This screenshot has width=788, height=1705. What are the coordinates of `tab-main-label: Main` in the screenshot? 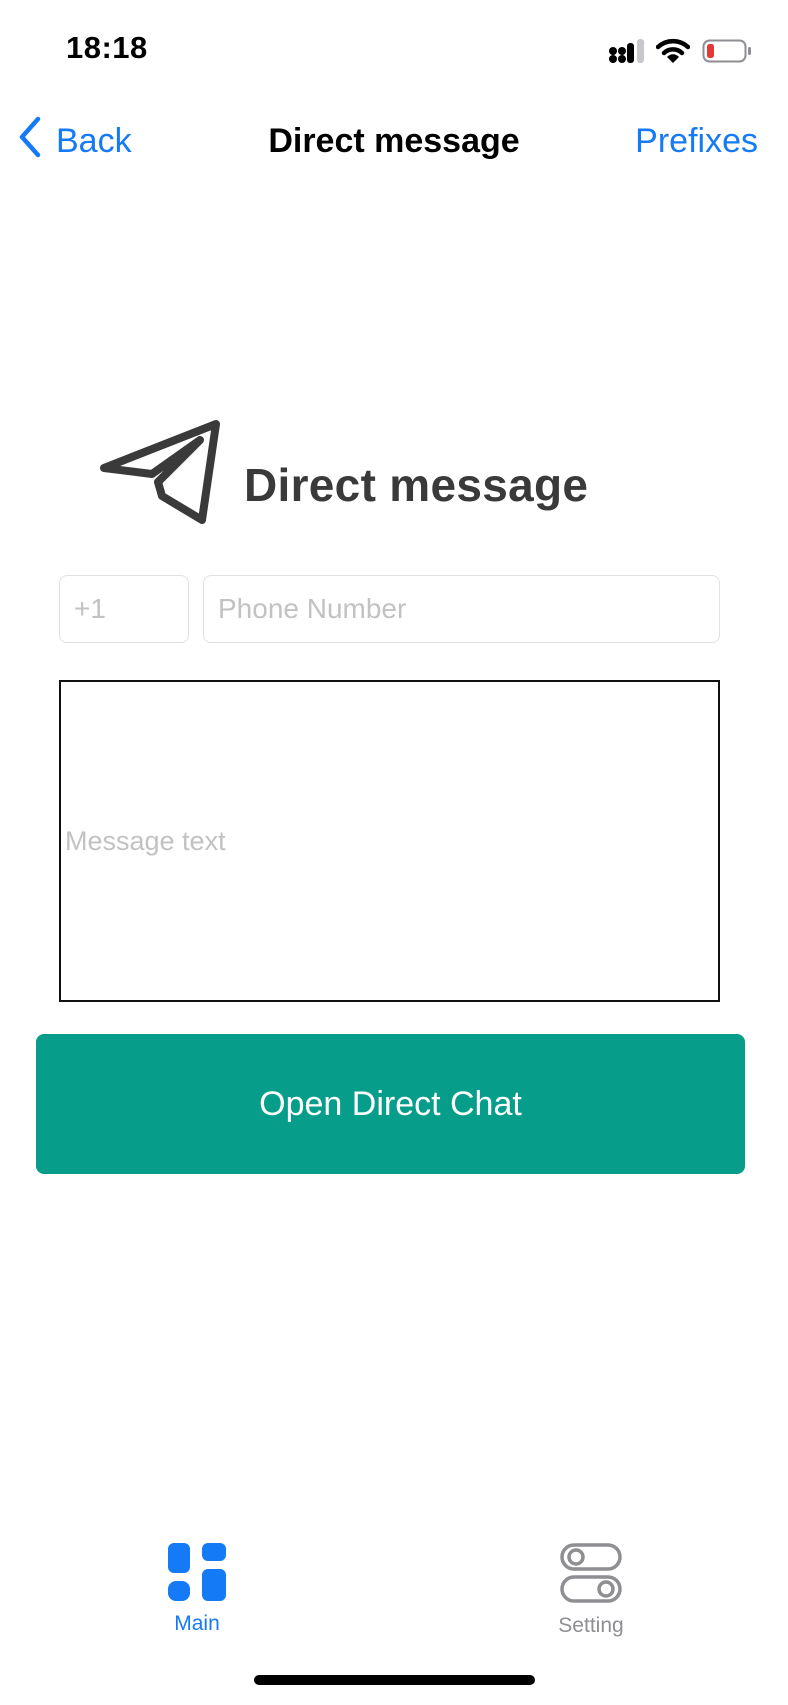 It's located at (197, 1623).